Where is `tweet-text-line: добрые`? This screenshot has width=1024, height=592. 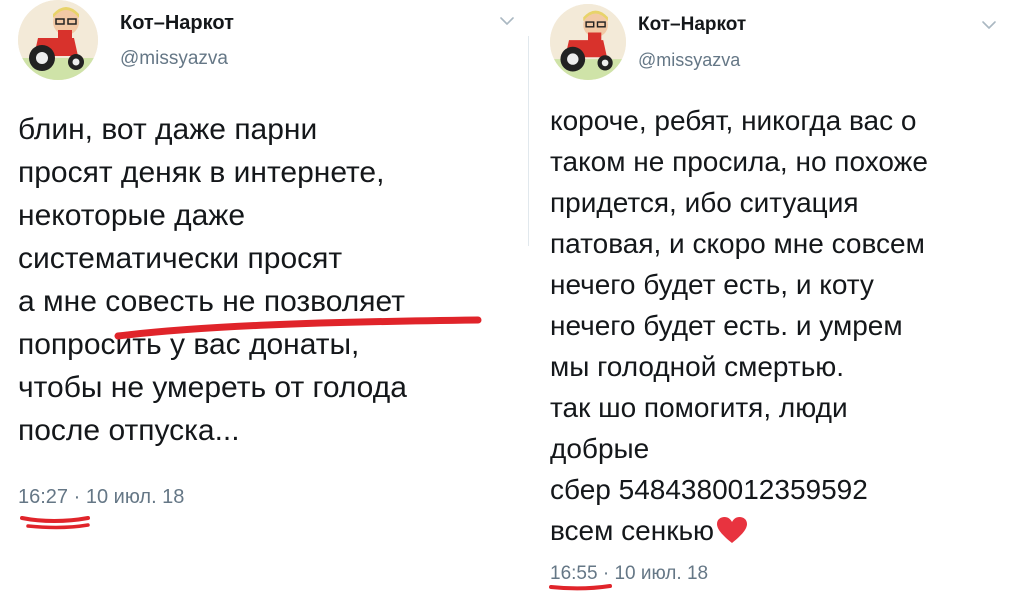
tweet-text-line: добрые is located at coordinates (600, 448).